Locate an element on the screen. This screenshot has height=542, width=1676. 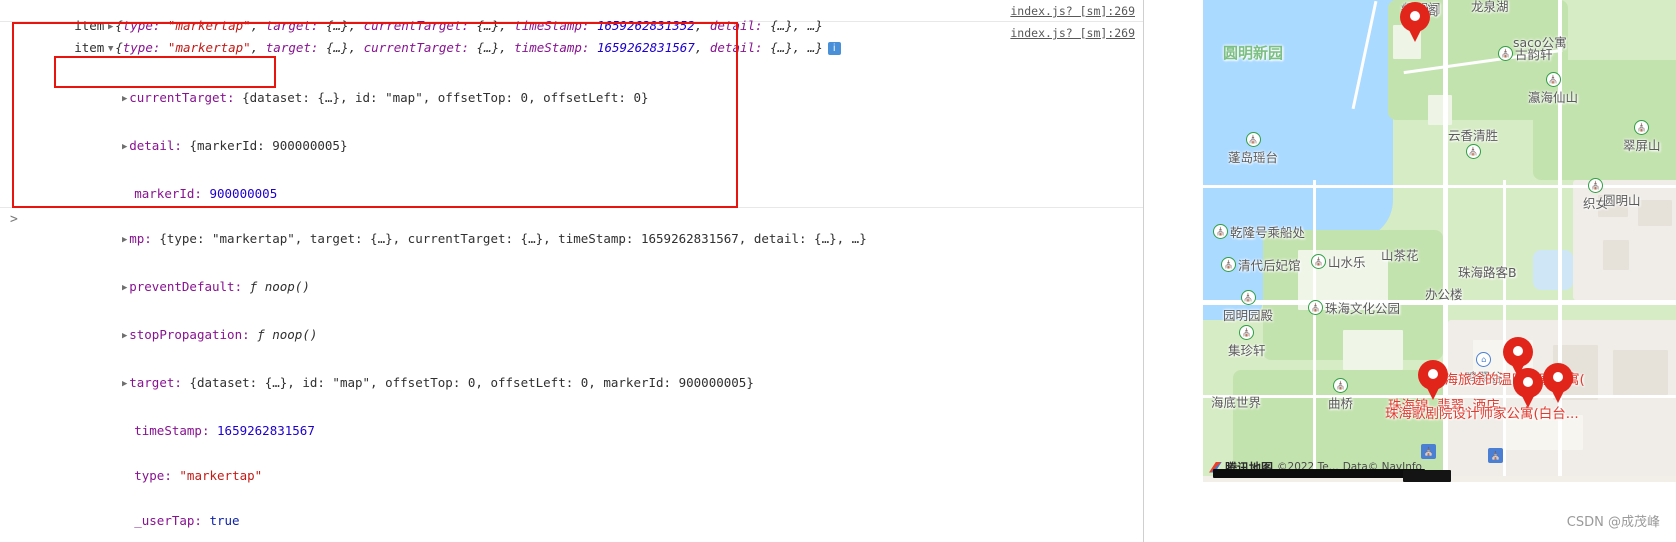
prop-val-timestamp: 1659262831567 is located at coordinates (645, 47).